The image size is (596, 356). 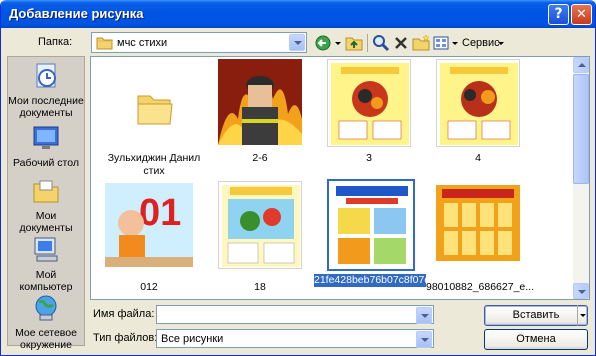 I want to click on window-title: Добавление рисунка, so click(x=76, y=13).